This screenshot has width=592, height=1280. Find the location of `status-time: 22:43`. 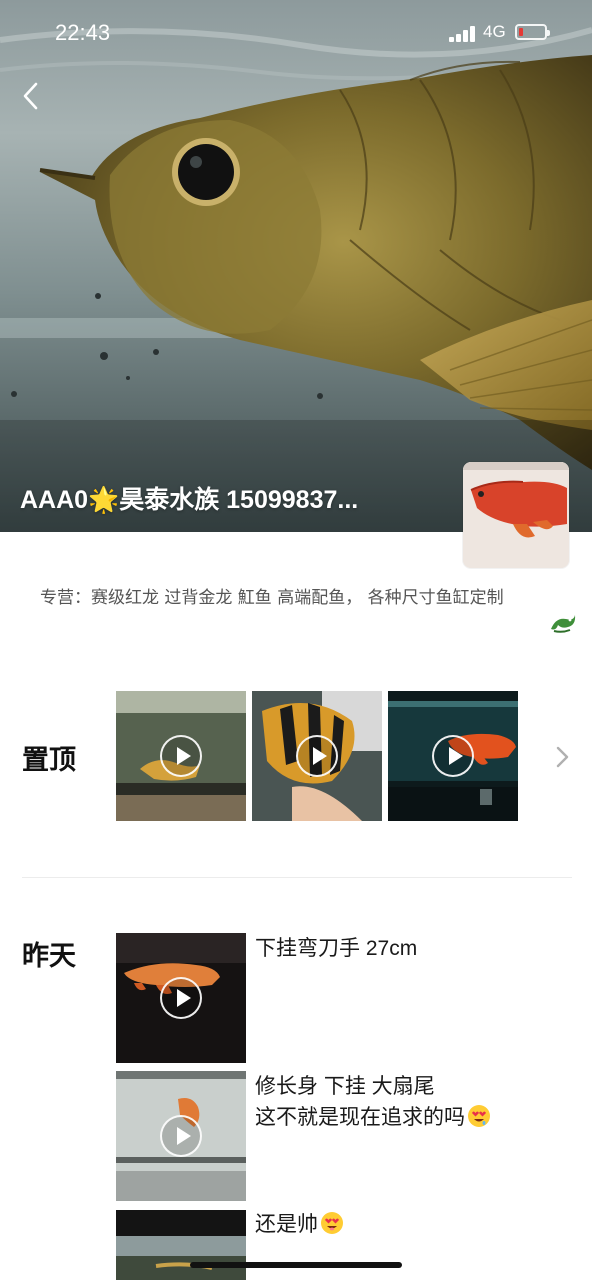

status-time: 22:43 is located at coordinates (83, 32).